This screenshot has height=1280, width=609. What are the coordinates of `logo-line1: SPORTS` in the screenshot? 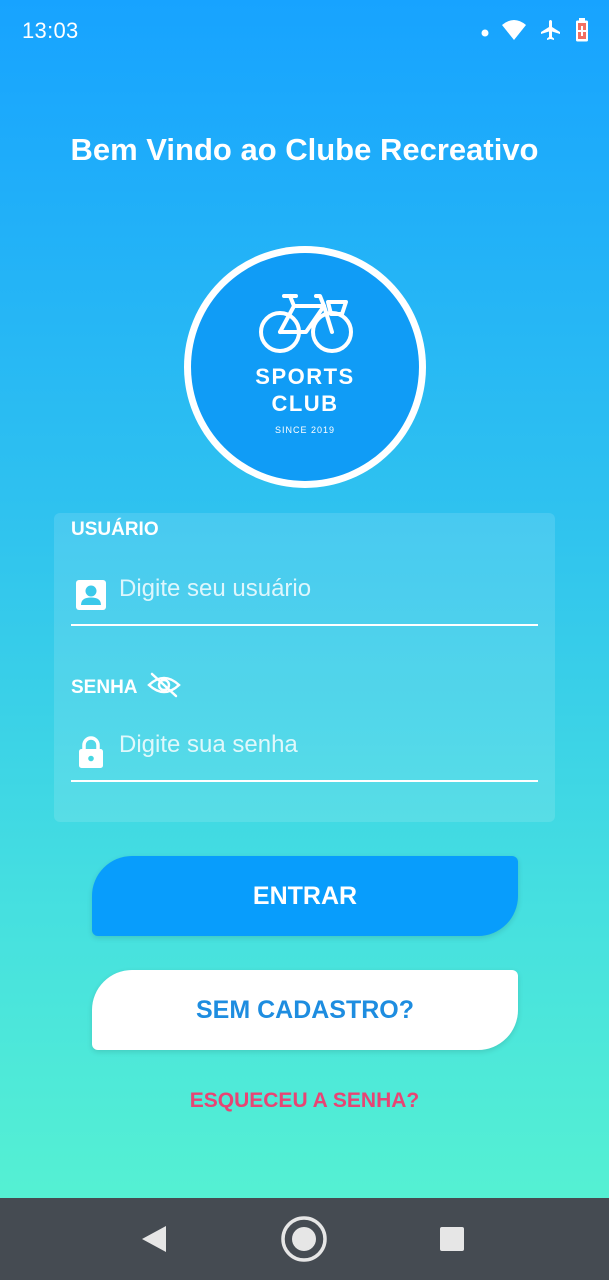 It's located at (304, 376).